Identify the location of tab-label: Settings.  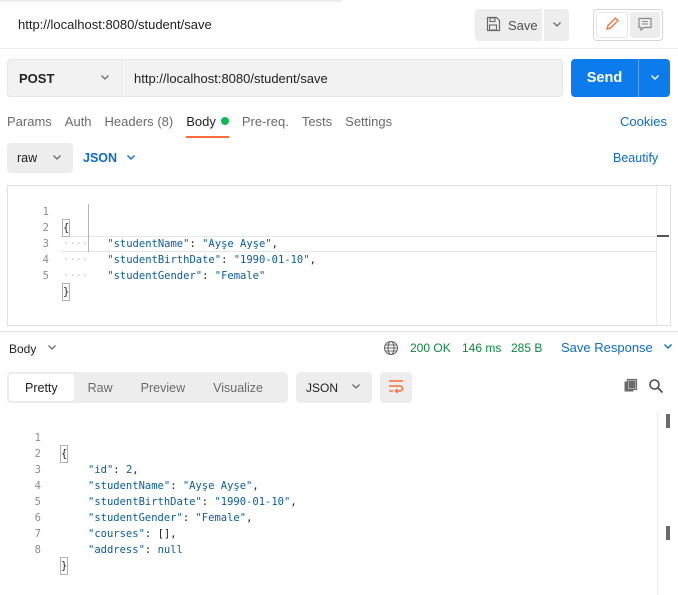
(369, 121).